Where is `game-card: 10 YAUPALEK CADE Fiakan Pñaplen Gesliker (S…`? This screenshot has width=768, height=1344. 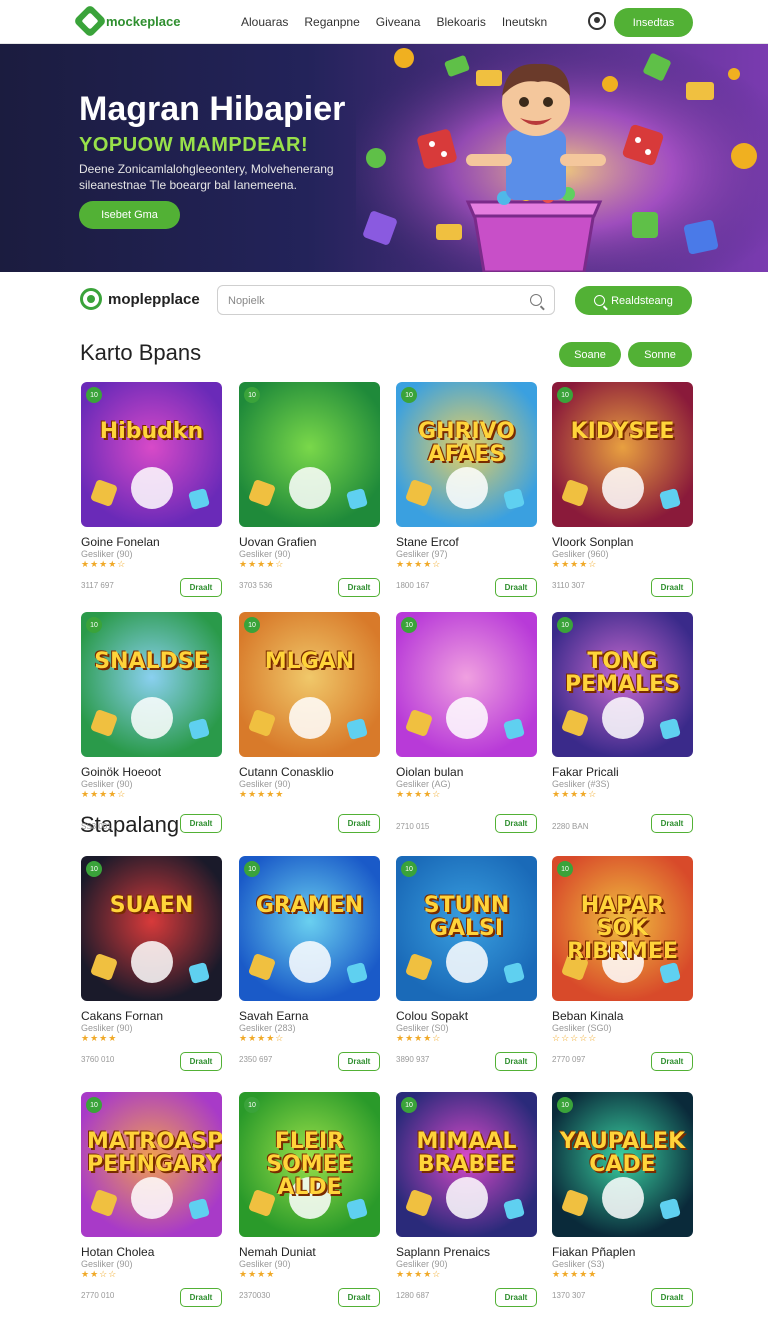 game-card: 10 YAUPALEK CADE Fiakan Pñaplen Gesliker (S… is located at coordinates (622, 1202).